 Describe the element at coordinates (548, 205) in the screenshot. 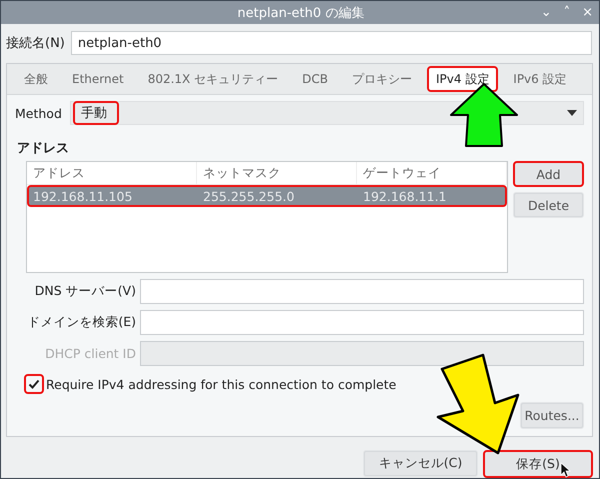

I see `delete-button: Delete` at that location.